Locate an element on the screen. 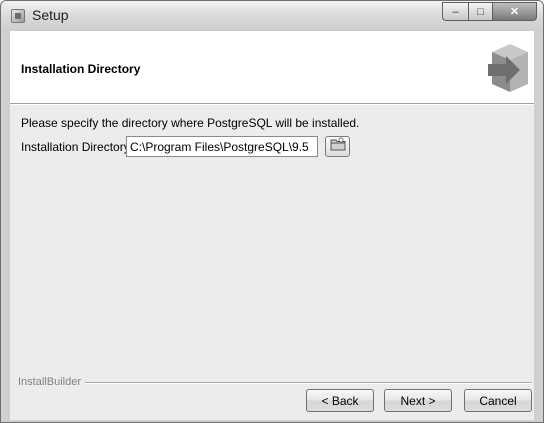 This screenshot has width=544, height=423. window-title: Setup is located at coordinates (50, 15).